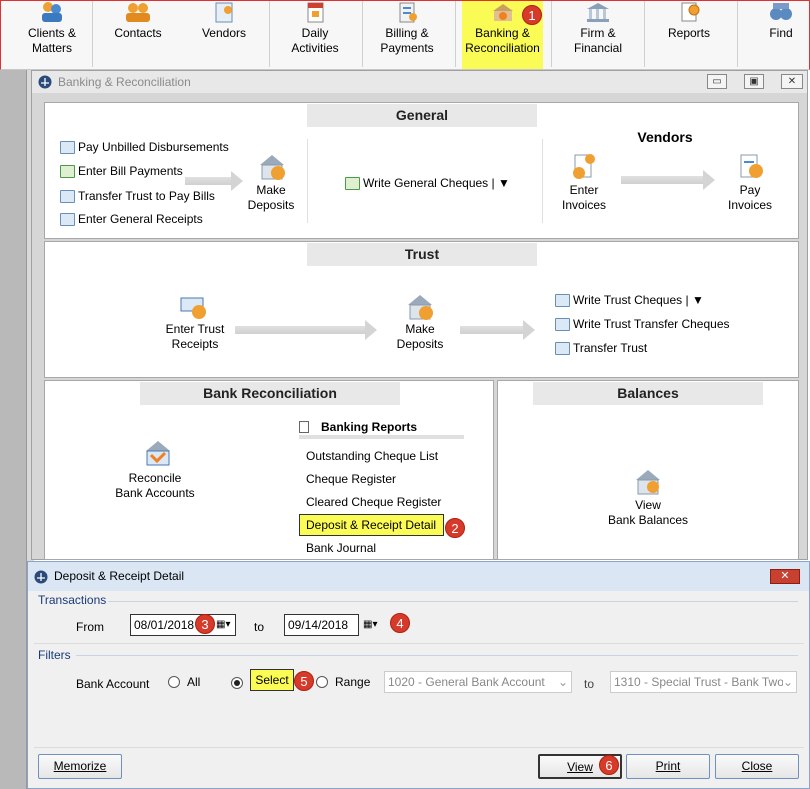 This screenshot has height=789, width=810. What do you see at coordinates (781, 11) in the screenshot?
I see `binoculars-icon` at bounding box center [781, 11].